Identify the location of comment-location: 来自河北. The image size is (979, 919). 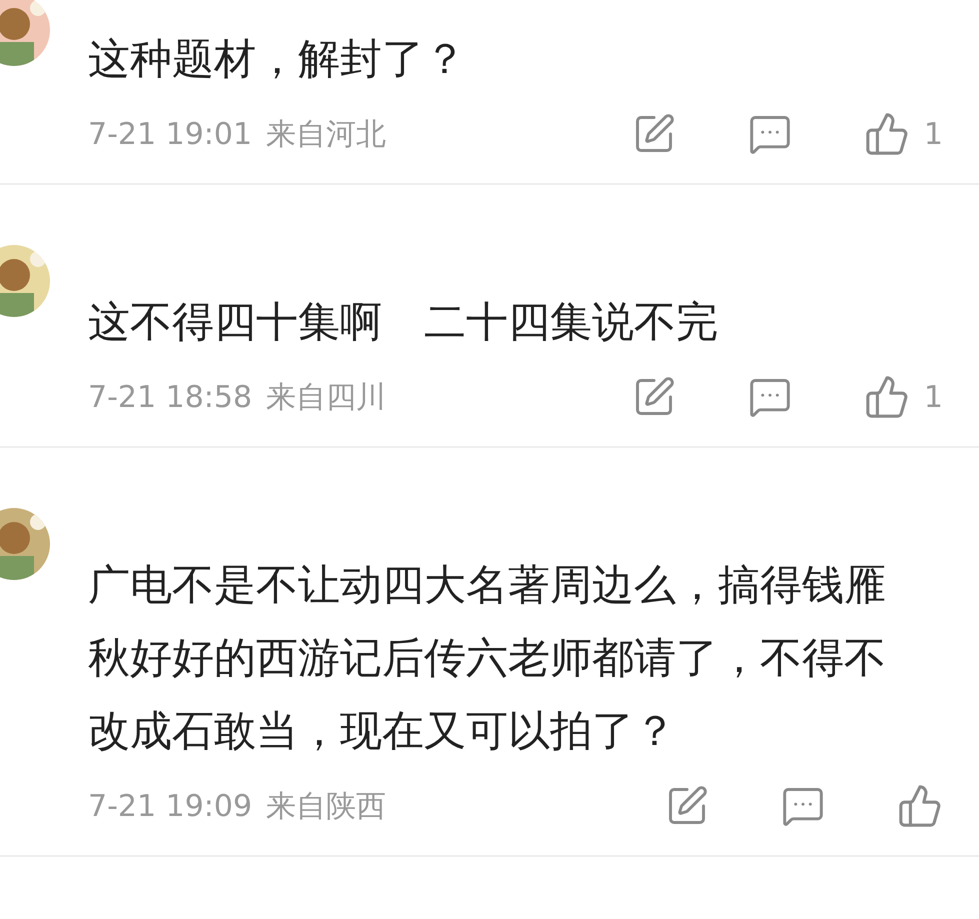
(326, 135).